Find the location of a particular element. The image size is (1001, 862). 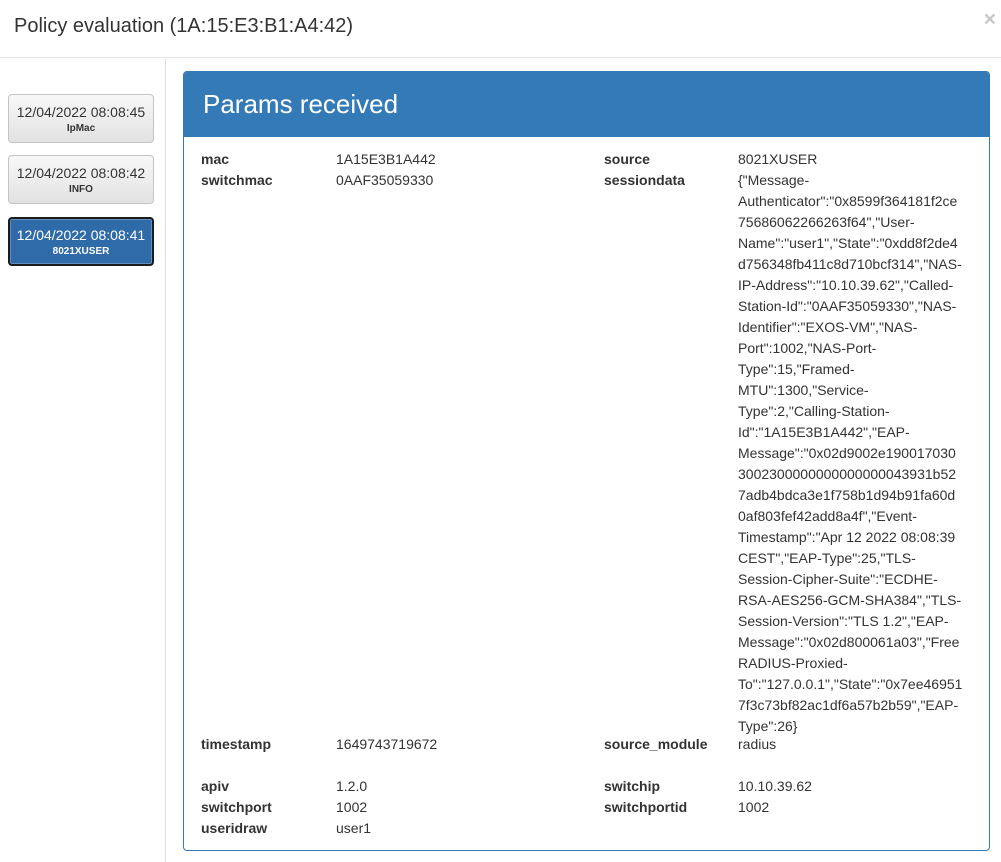

sessiondata-line: Timestamp":"Apr 12 2022 08:08:39 is located at coordinates (847, 537).